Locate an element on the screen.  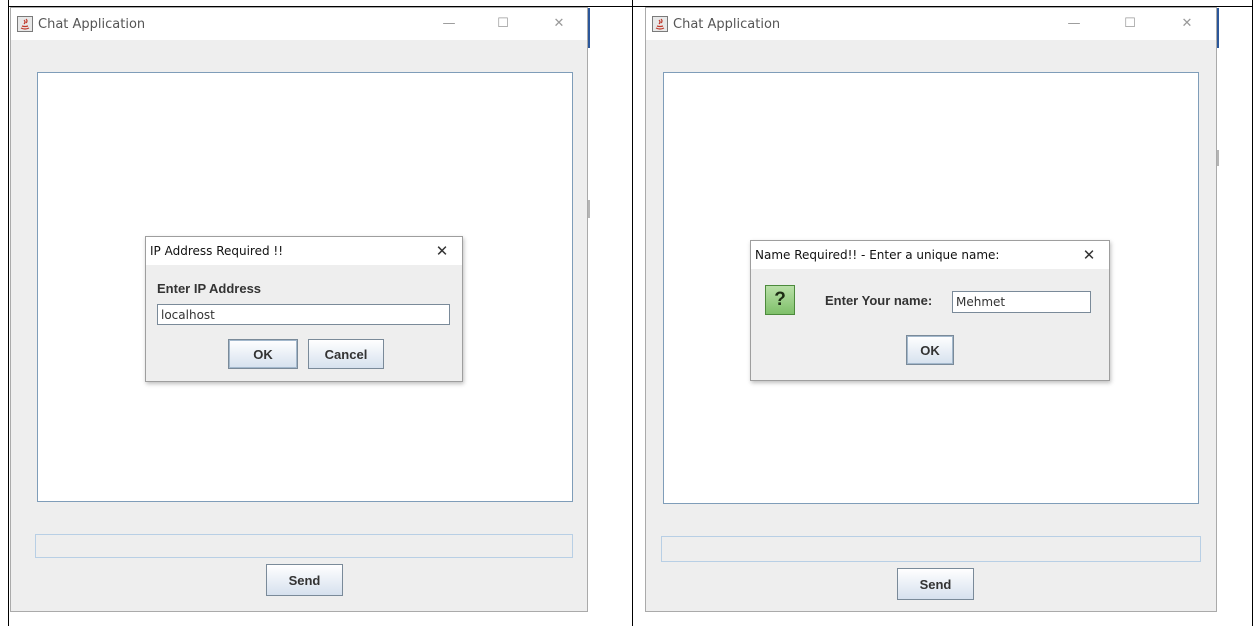
left-window-title: Chat Application is located at coordinates (92, 24).